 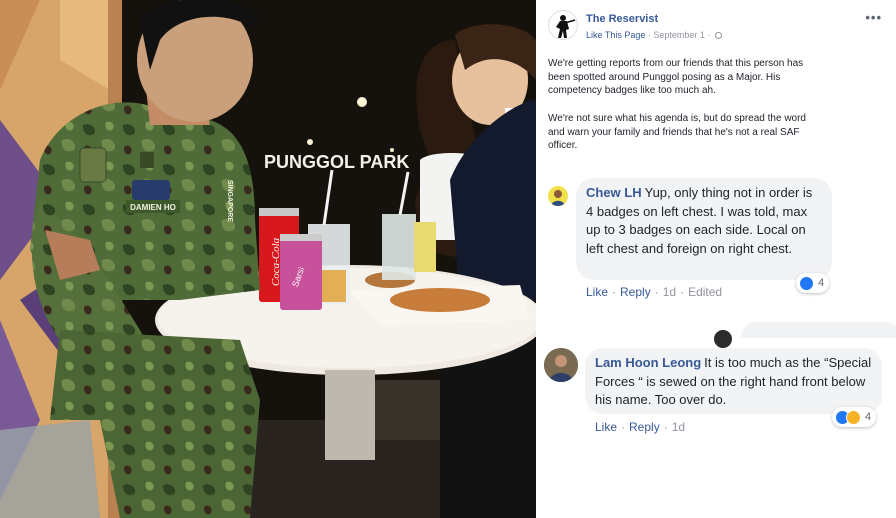 I want to click on post-date: September 1, so click(x=679, y=35).